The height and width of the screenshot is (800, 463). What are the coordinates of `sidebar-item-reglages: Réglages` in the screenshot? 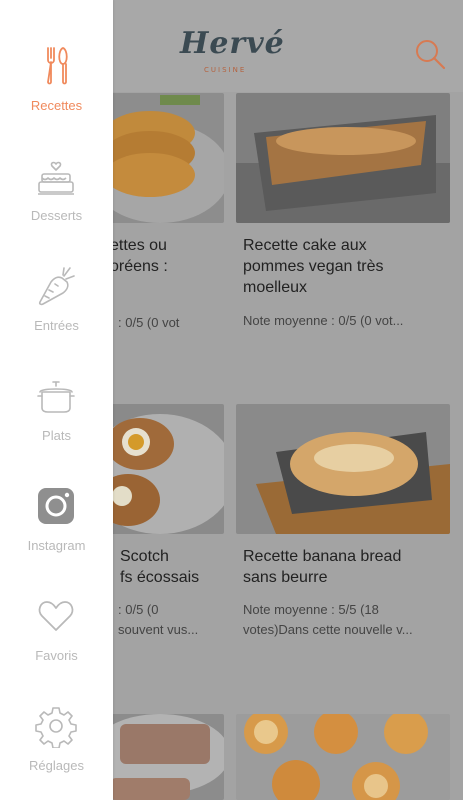 It's located at (56, 752).